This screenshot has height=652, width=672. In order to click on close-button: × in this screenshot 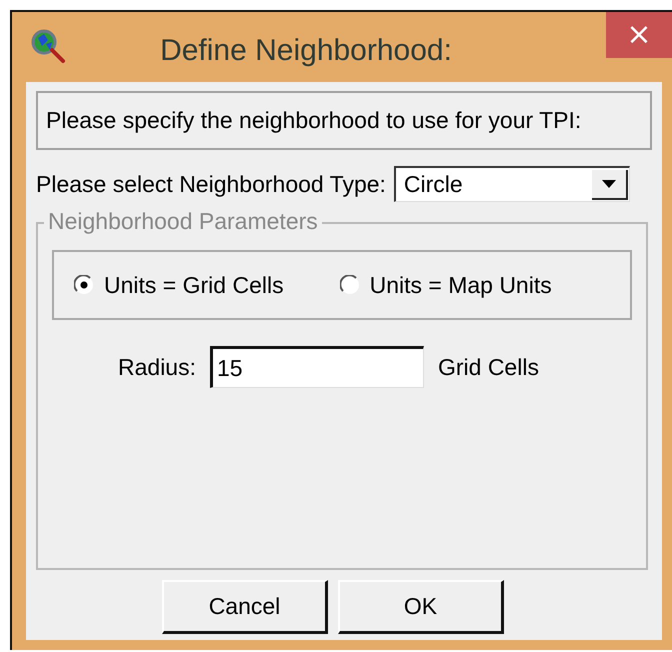, I will do `click(639, 35)`.